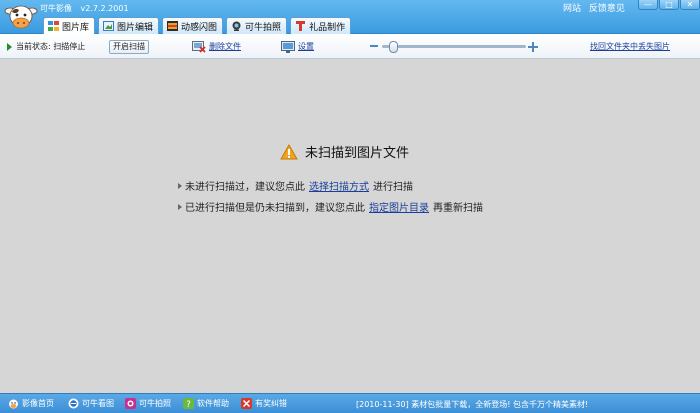  What do you see at coordinates (399, 206) in the screenshot?
I see `specify-folder-link: 指定图片目录` at bounding box center [399, 206].